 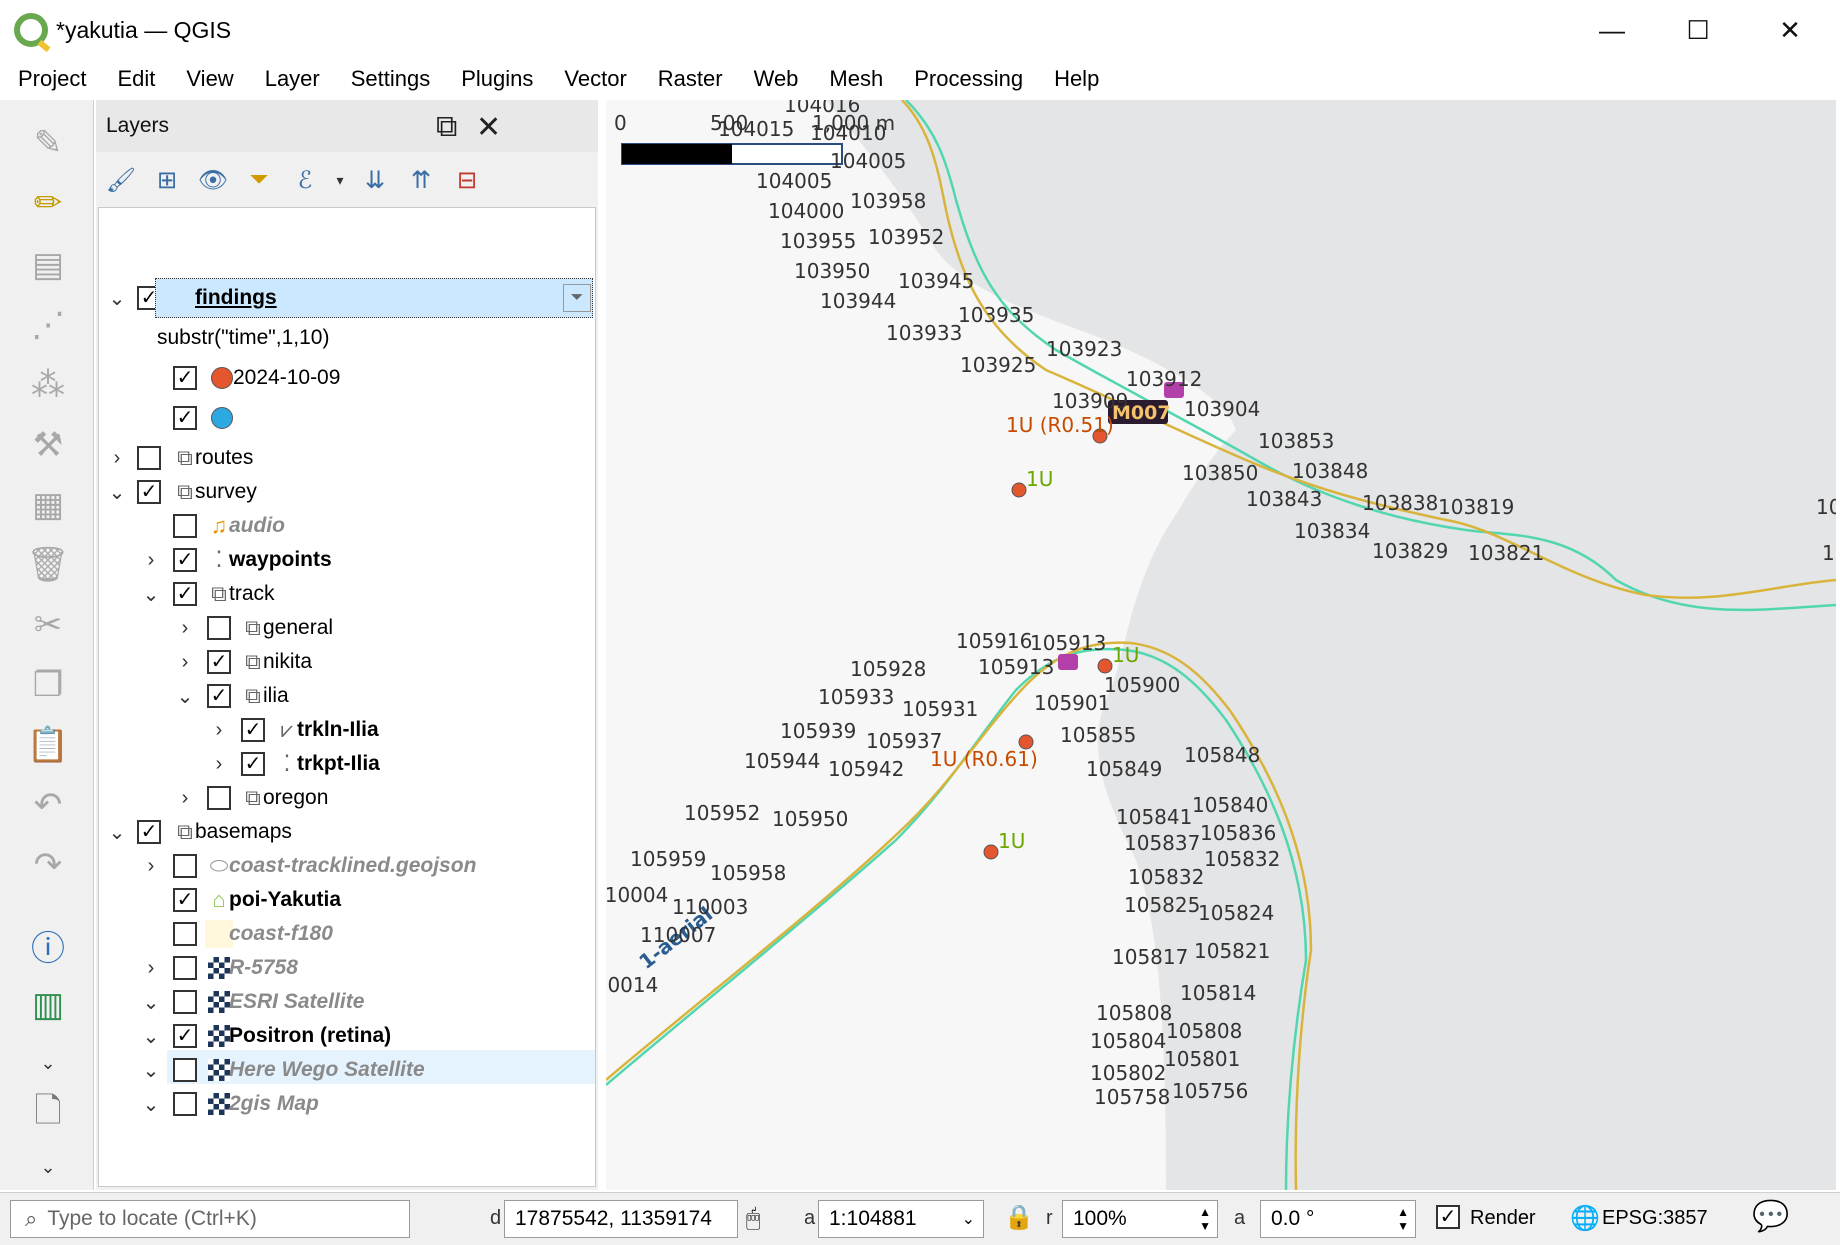 I want to click on layer-row-2gis: ⌄ 2gis Map, so click(x=347, y=1104).